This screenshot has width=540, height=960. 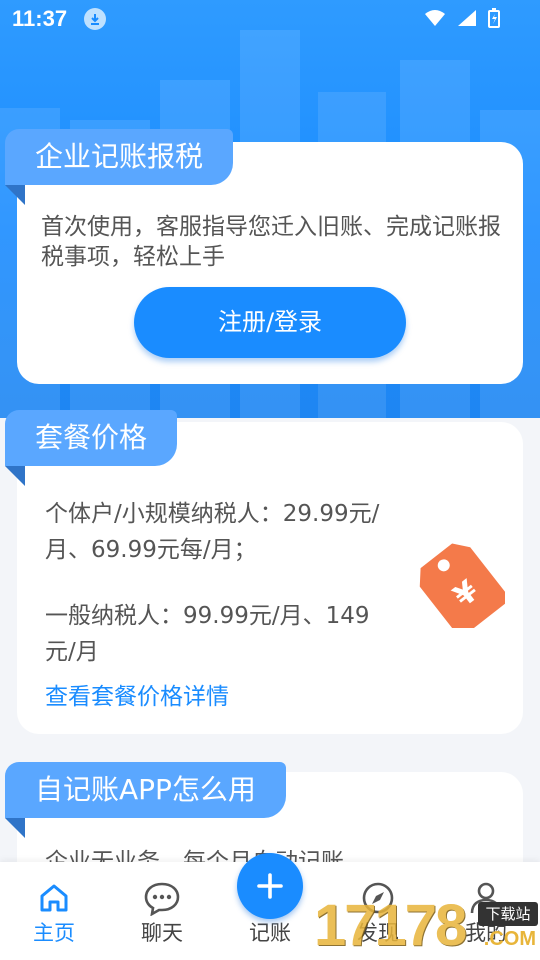 I want to click on nav-bookkeeping-label: 记账, so click(x=270, y=933).